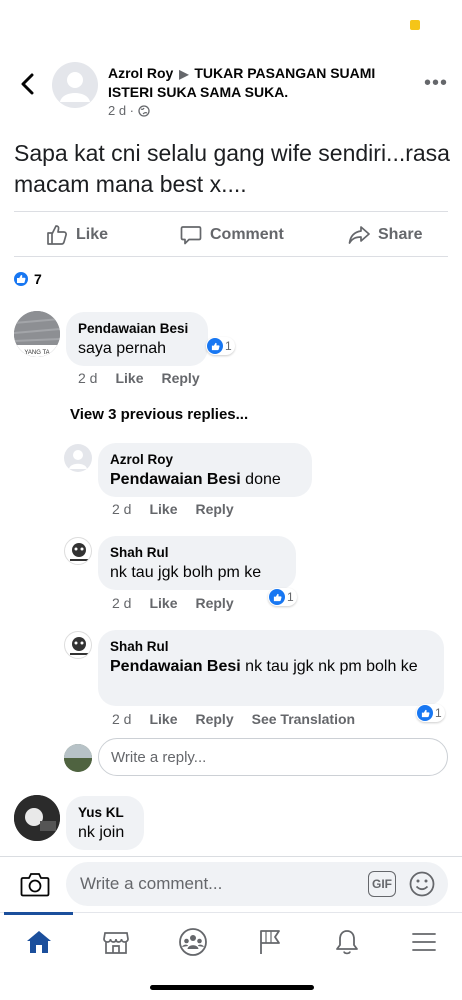  I want to click on back-button, so click(28, 84).